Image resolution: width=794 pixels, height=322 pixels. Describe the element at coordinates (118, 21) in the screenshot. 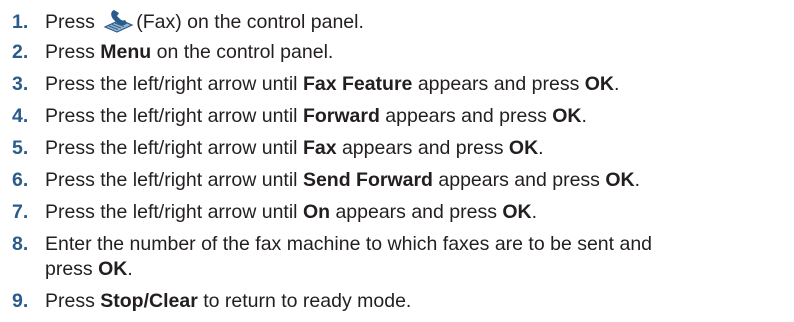

I see `fax-icon` at that location.